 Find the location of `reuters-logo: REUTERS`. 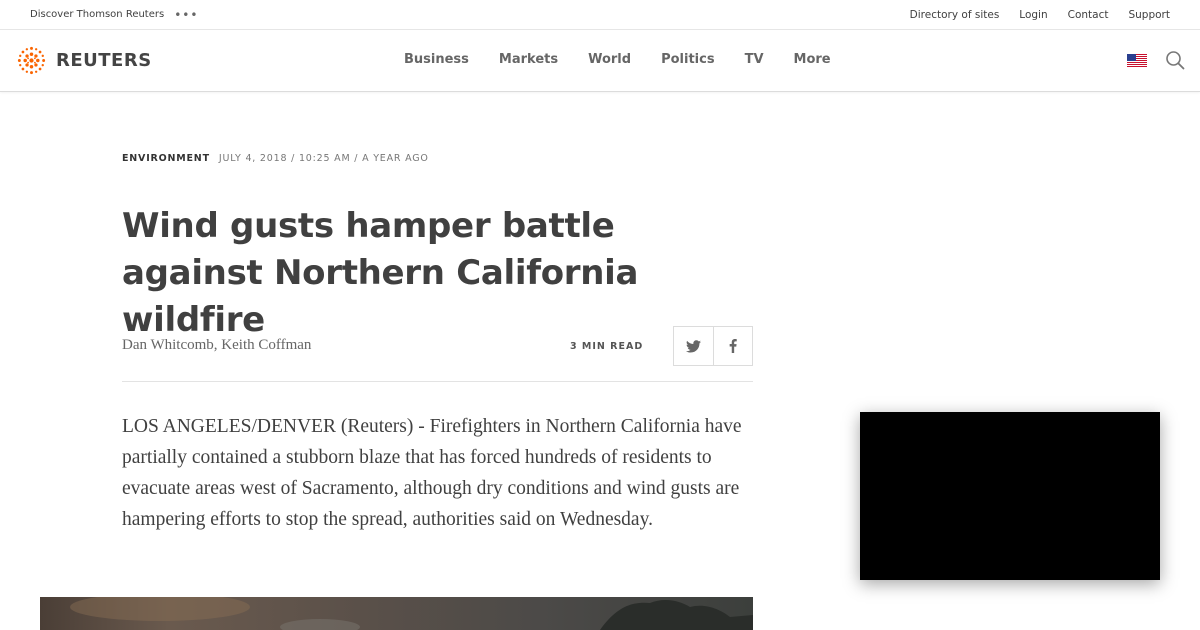

reuters-logo: REUTERS is located at coordinates (83, 60).